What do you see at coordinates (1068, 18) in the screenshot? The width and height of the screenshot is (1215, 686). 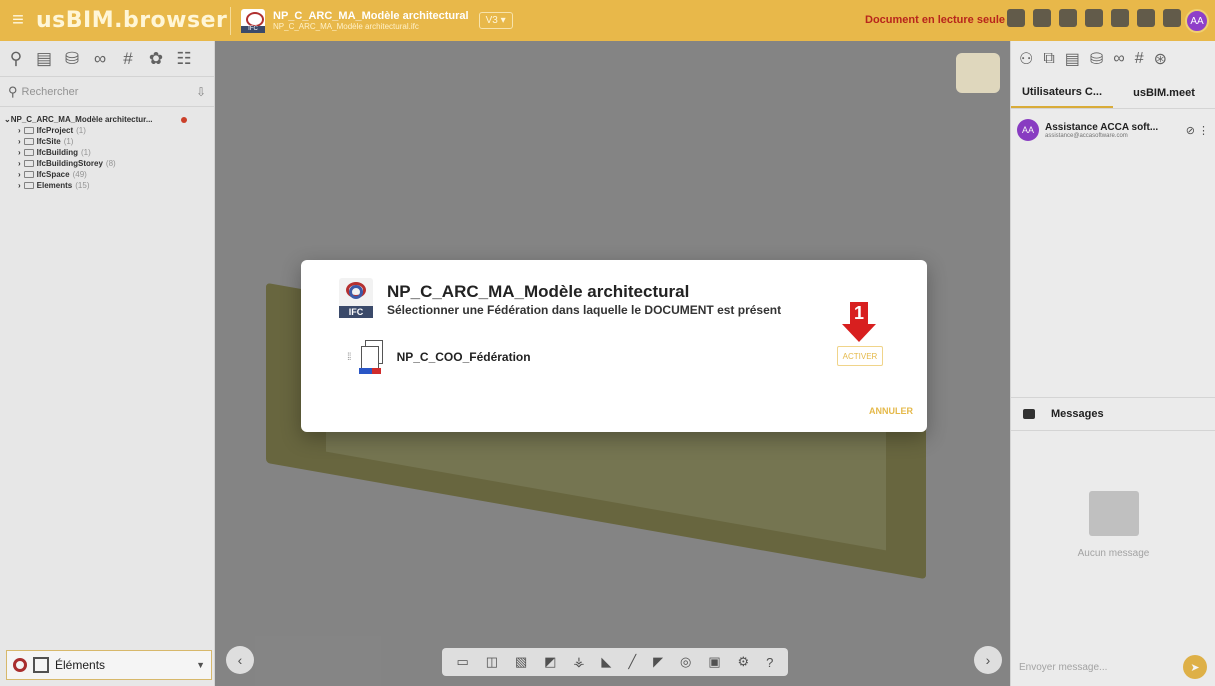 I see `globe-icon` at bounding box center [1068, 18].